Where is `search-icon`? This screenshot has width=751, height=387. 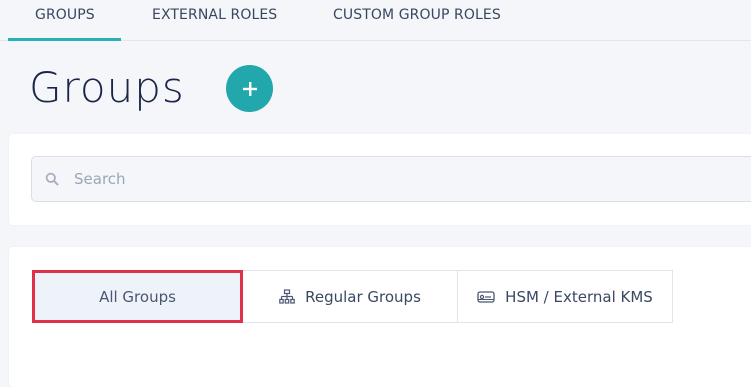
search-icon is located at coordinates (52, 179).